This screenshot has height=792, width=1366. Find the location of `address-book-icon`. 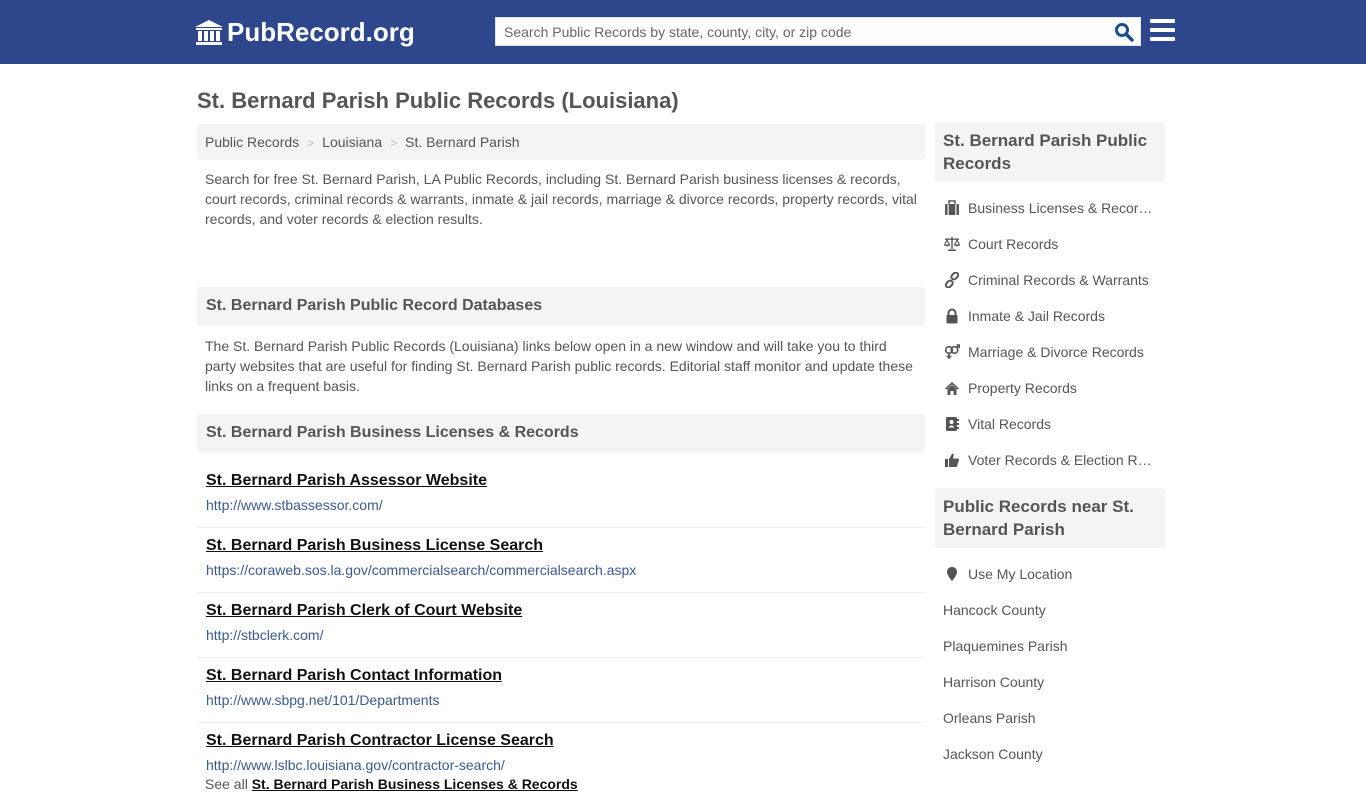

address-book-icon is located at coordinates (952, 424).